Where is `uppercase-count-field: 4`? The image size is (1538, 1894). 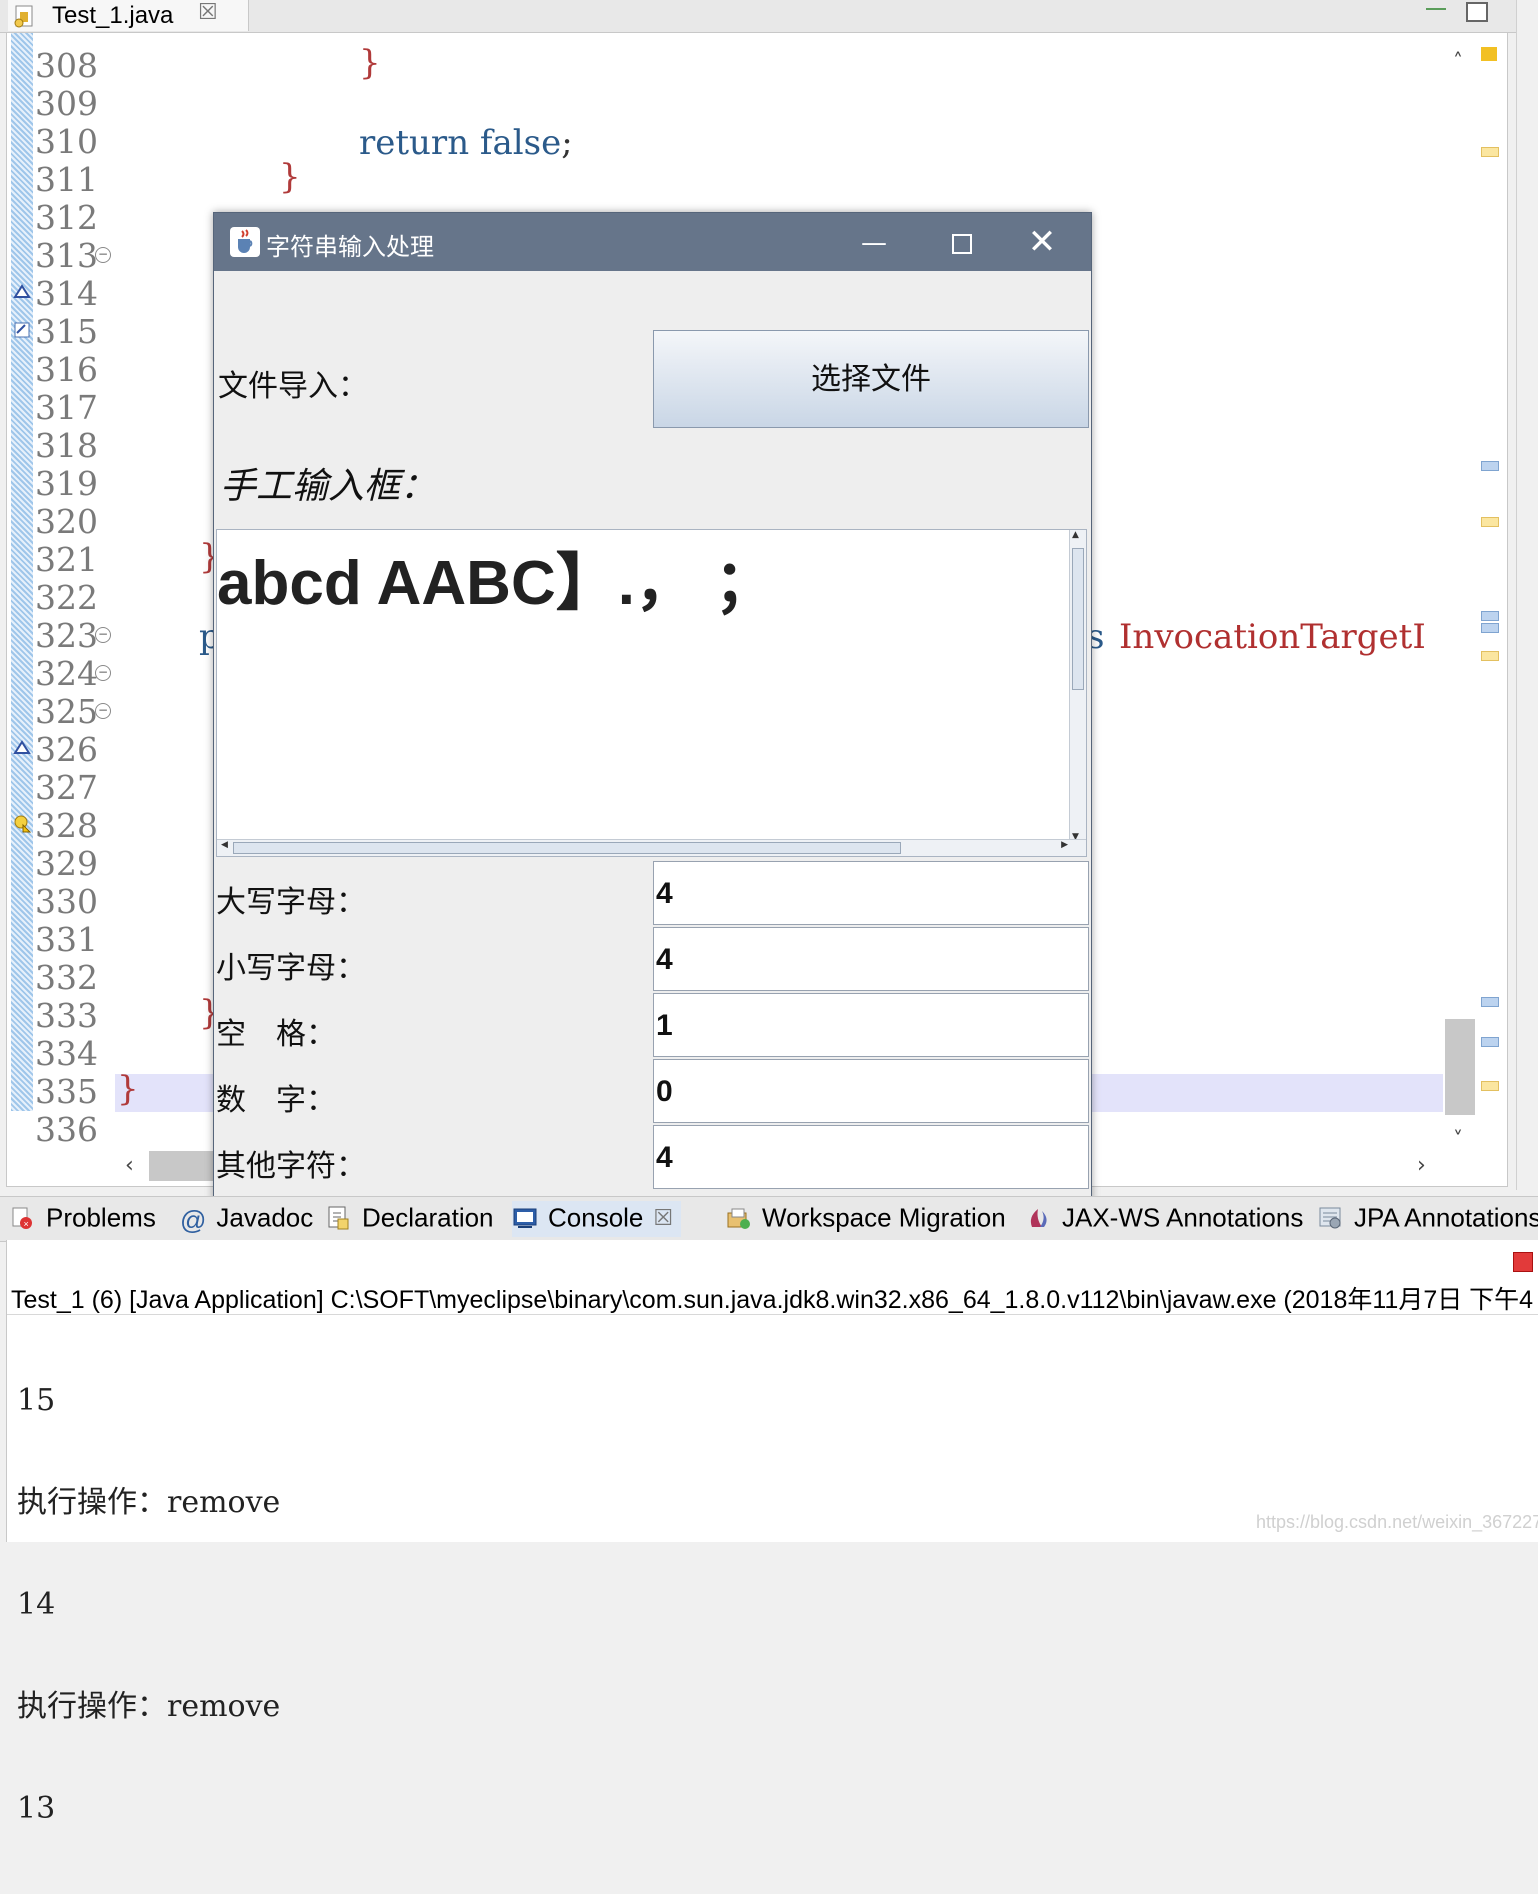
uppercase-count-field: 4 is located at coordinates (871, 893).